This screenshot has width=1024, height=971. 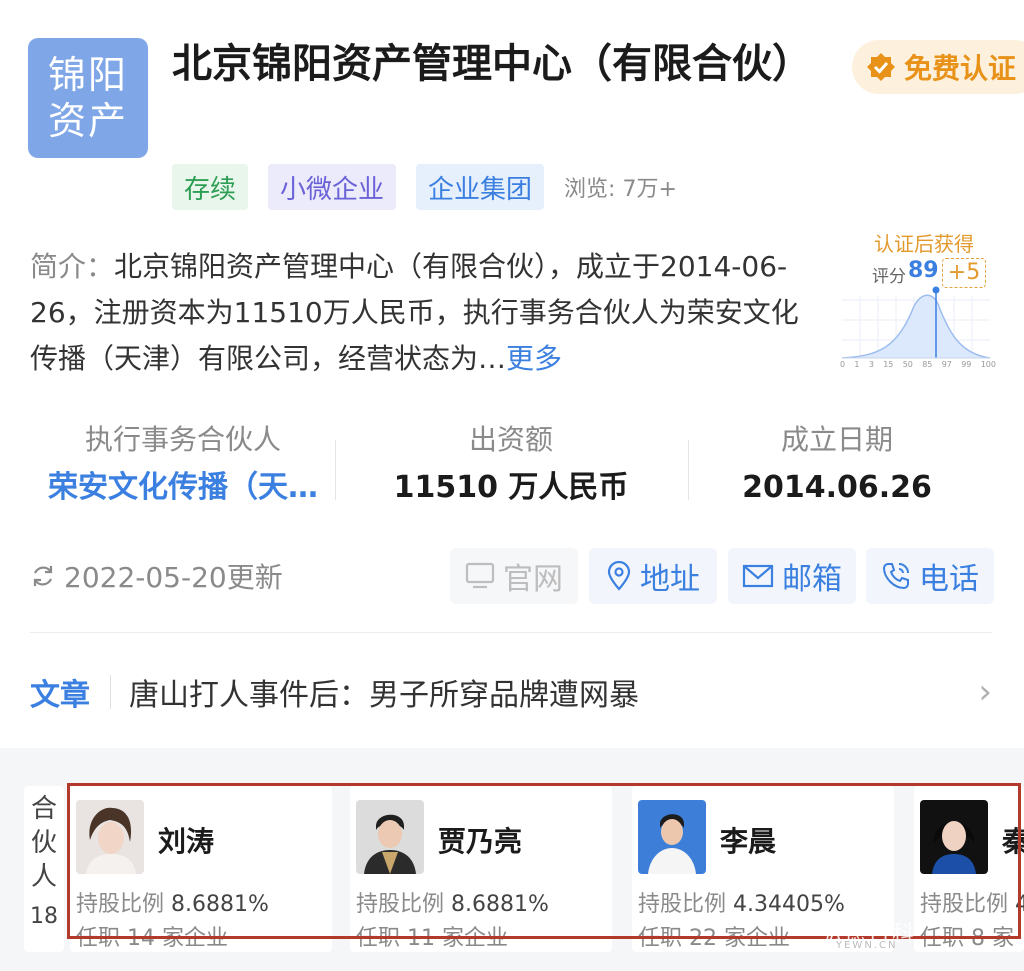 I want to click on share-value: 4, so click(x=1019, y=904).